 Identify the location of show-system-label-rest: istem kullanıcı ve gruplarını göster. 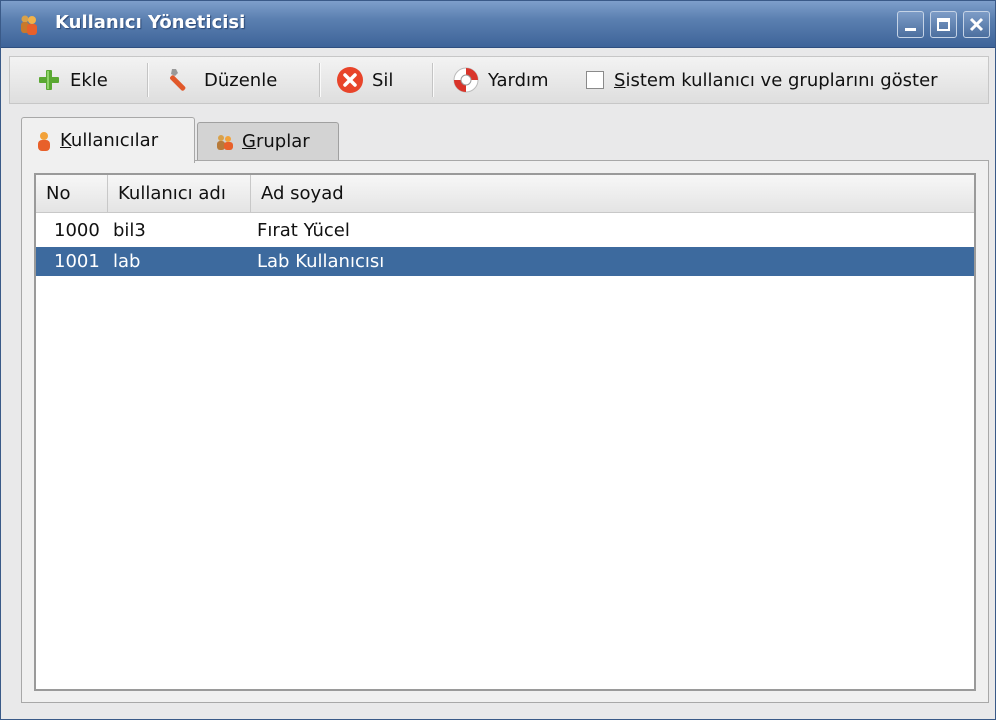
(781, 80).